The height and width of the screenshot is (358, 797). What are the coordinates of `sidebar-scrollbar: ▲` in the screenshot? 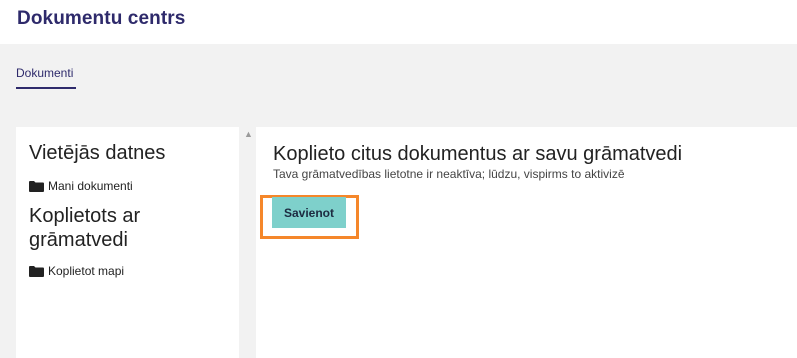 It's located at (247, 242).